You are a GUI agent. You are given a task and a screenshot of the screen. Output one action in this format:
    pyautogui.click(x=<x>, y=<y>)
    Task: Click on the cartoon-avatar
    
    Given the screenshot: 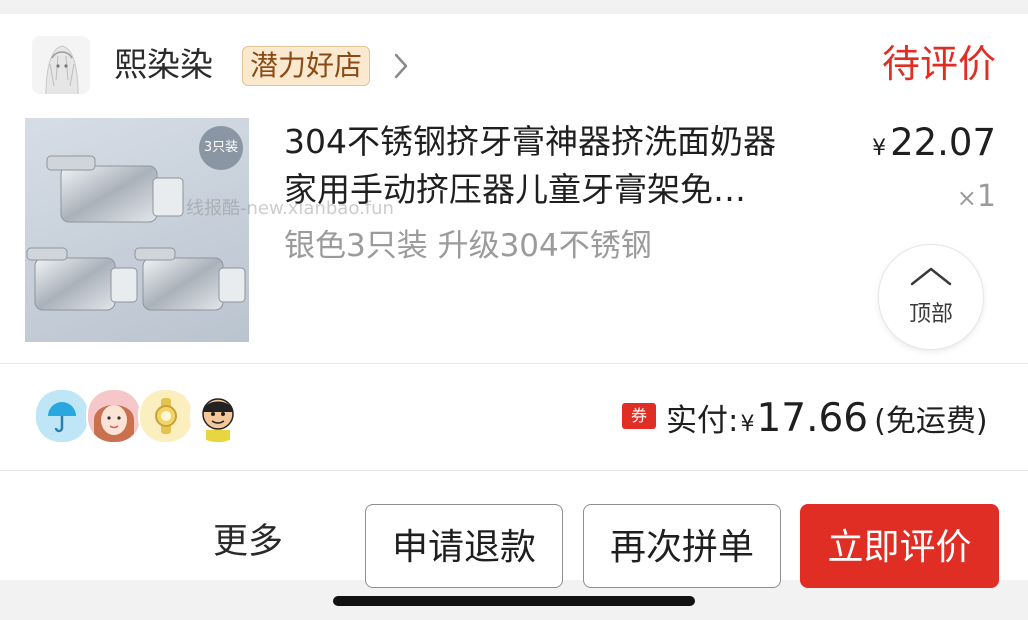 What is the action you would take?
    pyautogui.click(x=218, y=416)
    